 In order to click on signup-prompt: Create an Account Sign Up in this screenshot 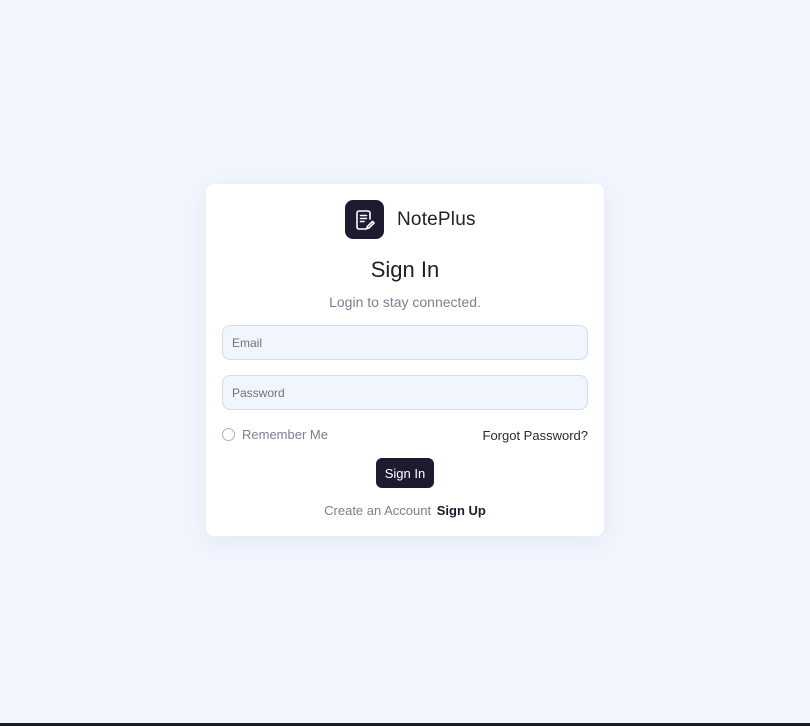, I will do `click(405, 510)`.